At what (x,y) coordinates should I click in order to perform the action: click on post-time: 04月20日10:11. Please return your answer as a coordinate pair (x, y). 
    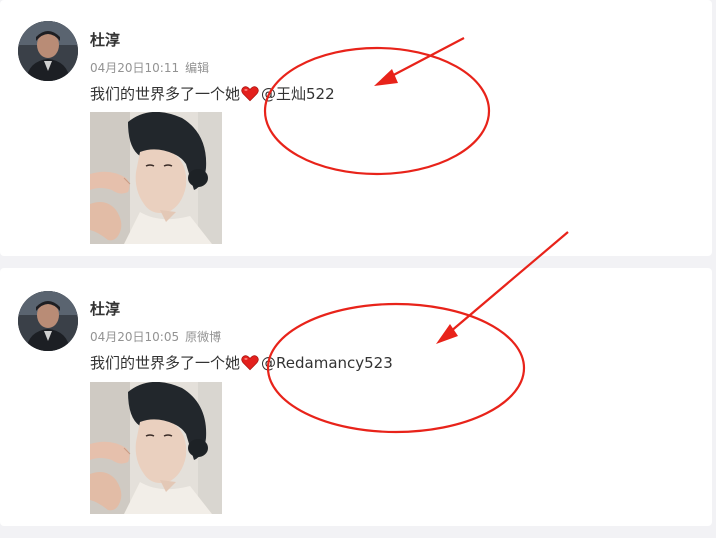
    Looking at the image, I should click on (134, 68).